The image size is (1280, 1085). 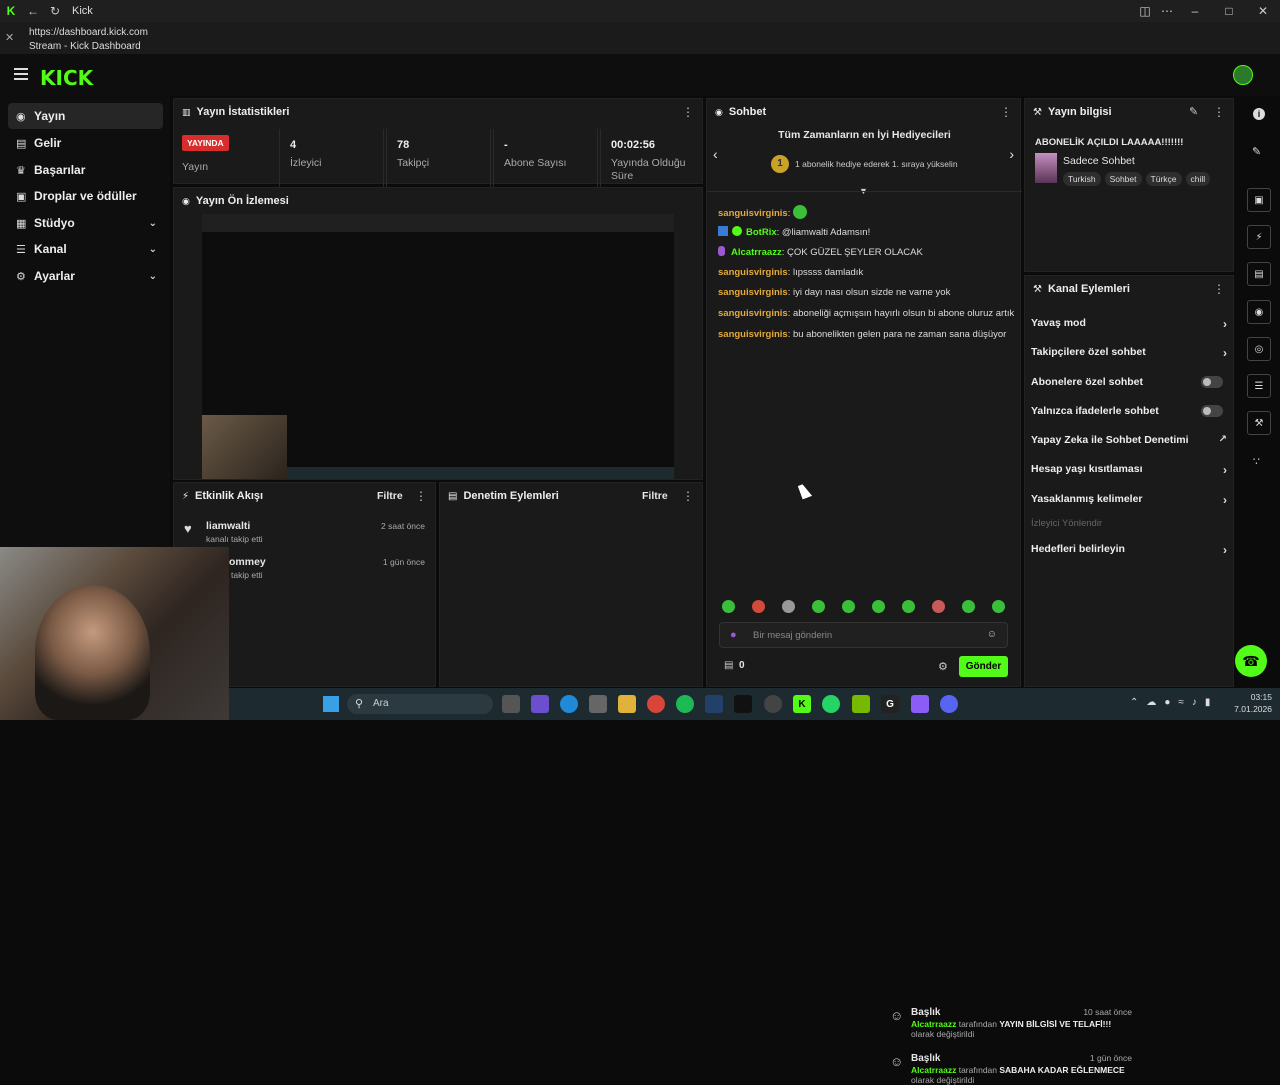 I want to click on stream-tag: chill, so click(x=1198, y=179).